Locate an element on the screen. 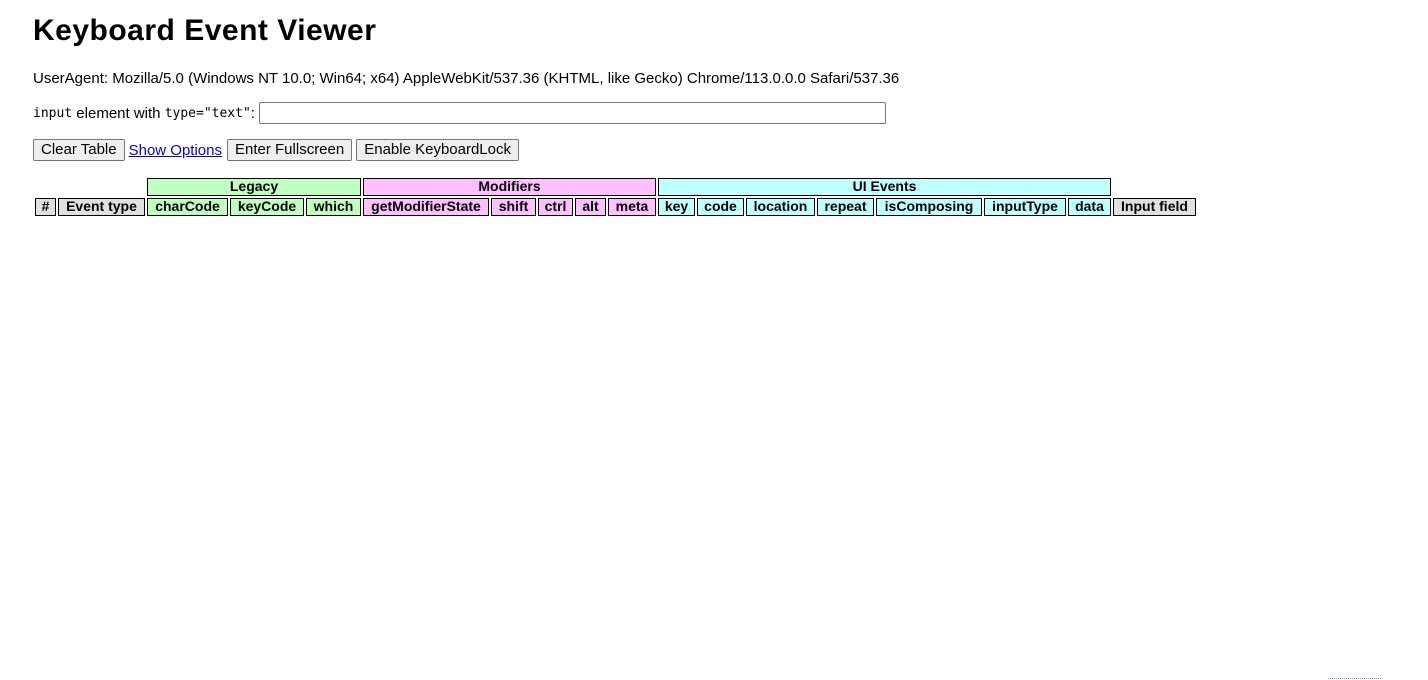  dotted-divider is located at coordinates (1354, 678).